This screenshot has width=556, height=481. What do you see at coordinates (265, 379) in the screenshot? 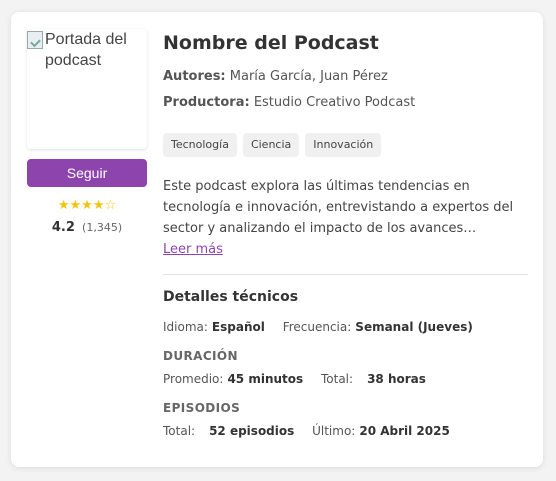
I see `average-value: 45 minutos` at bounding box center [265, 379].